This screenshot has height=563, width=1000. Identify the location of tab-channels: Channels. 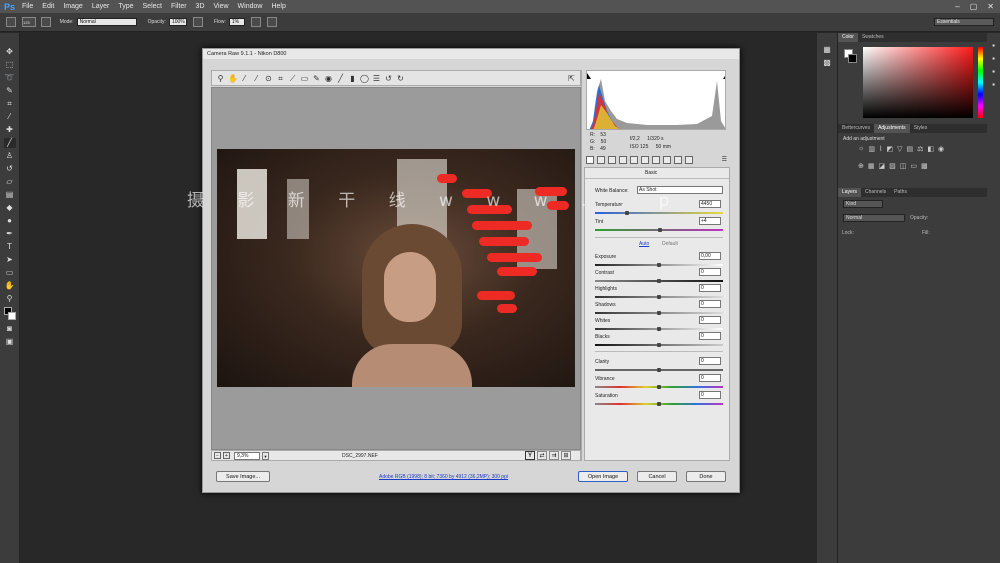
(875, 192).